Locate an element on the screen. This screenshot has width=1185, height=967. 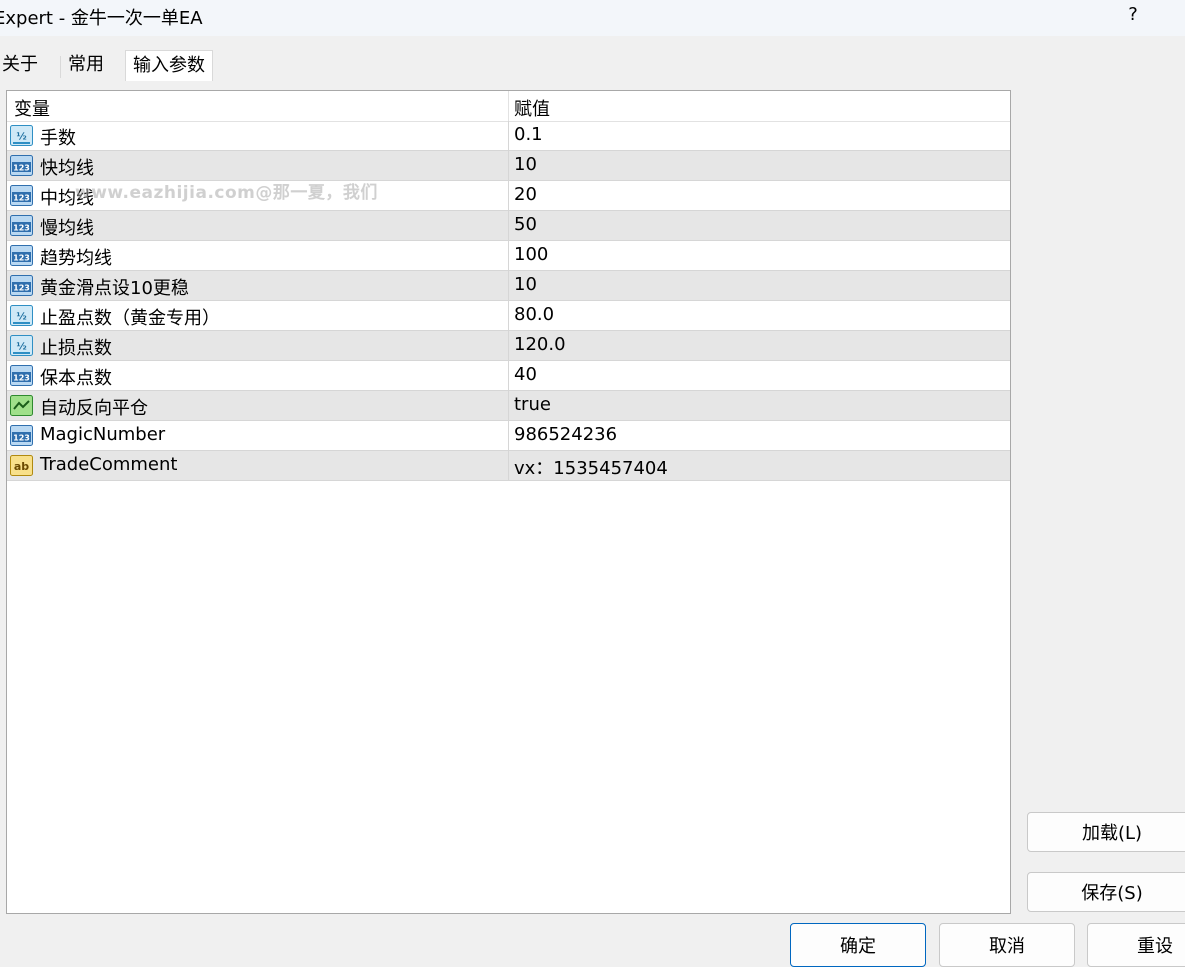
table-row: 123 趋势均线 100 is located at coordinates (508, 256).